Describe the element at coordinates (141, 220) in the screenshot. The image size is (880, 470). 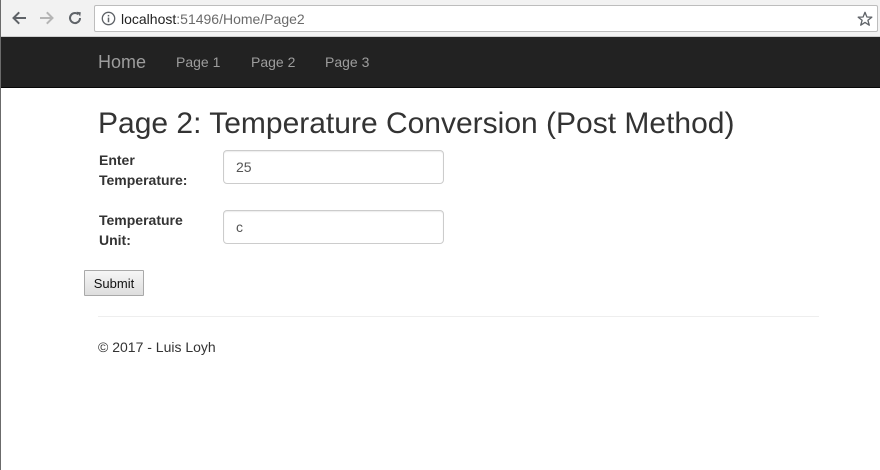
I see `unit-label-line1: Temperature` at that location.